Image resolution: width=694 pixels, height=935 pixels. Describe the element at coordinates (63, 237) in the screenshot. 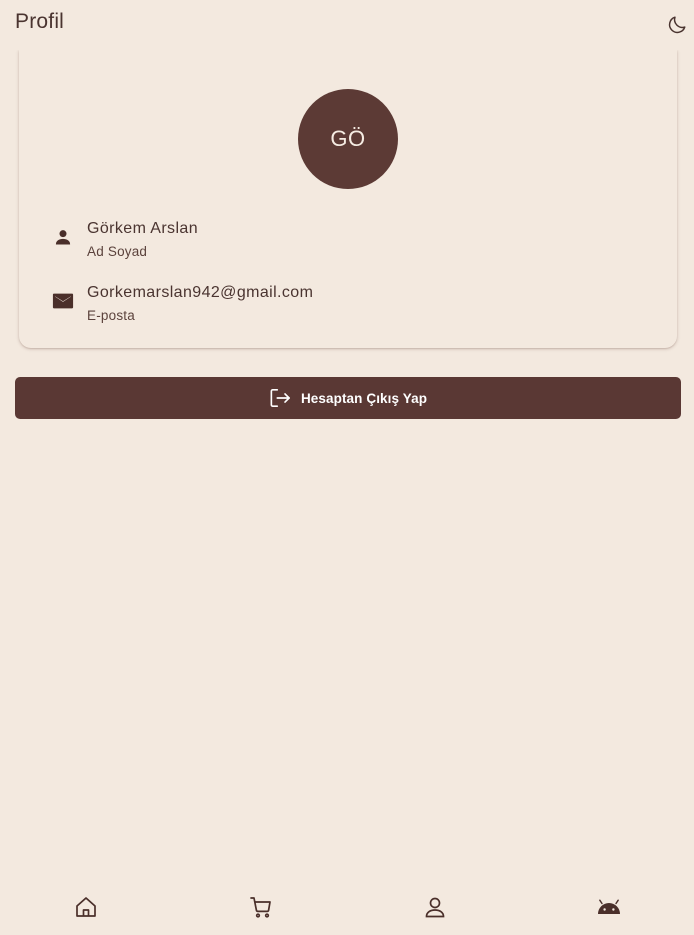

I see `person-icon` at that location.